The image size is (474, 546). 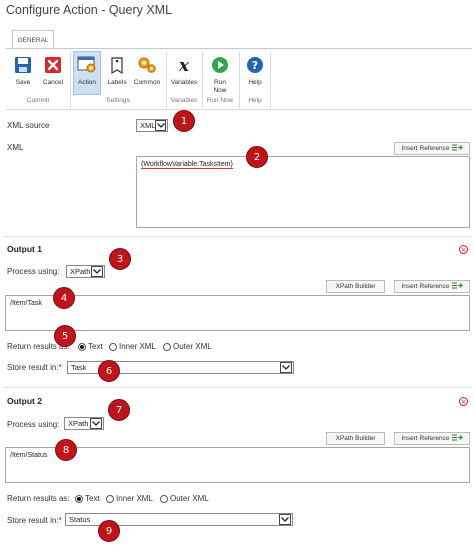 What do you see at coordinates (255, 100) in the screenshot?
I see `group-help-label: Help` at bounding box center [255, 100].